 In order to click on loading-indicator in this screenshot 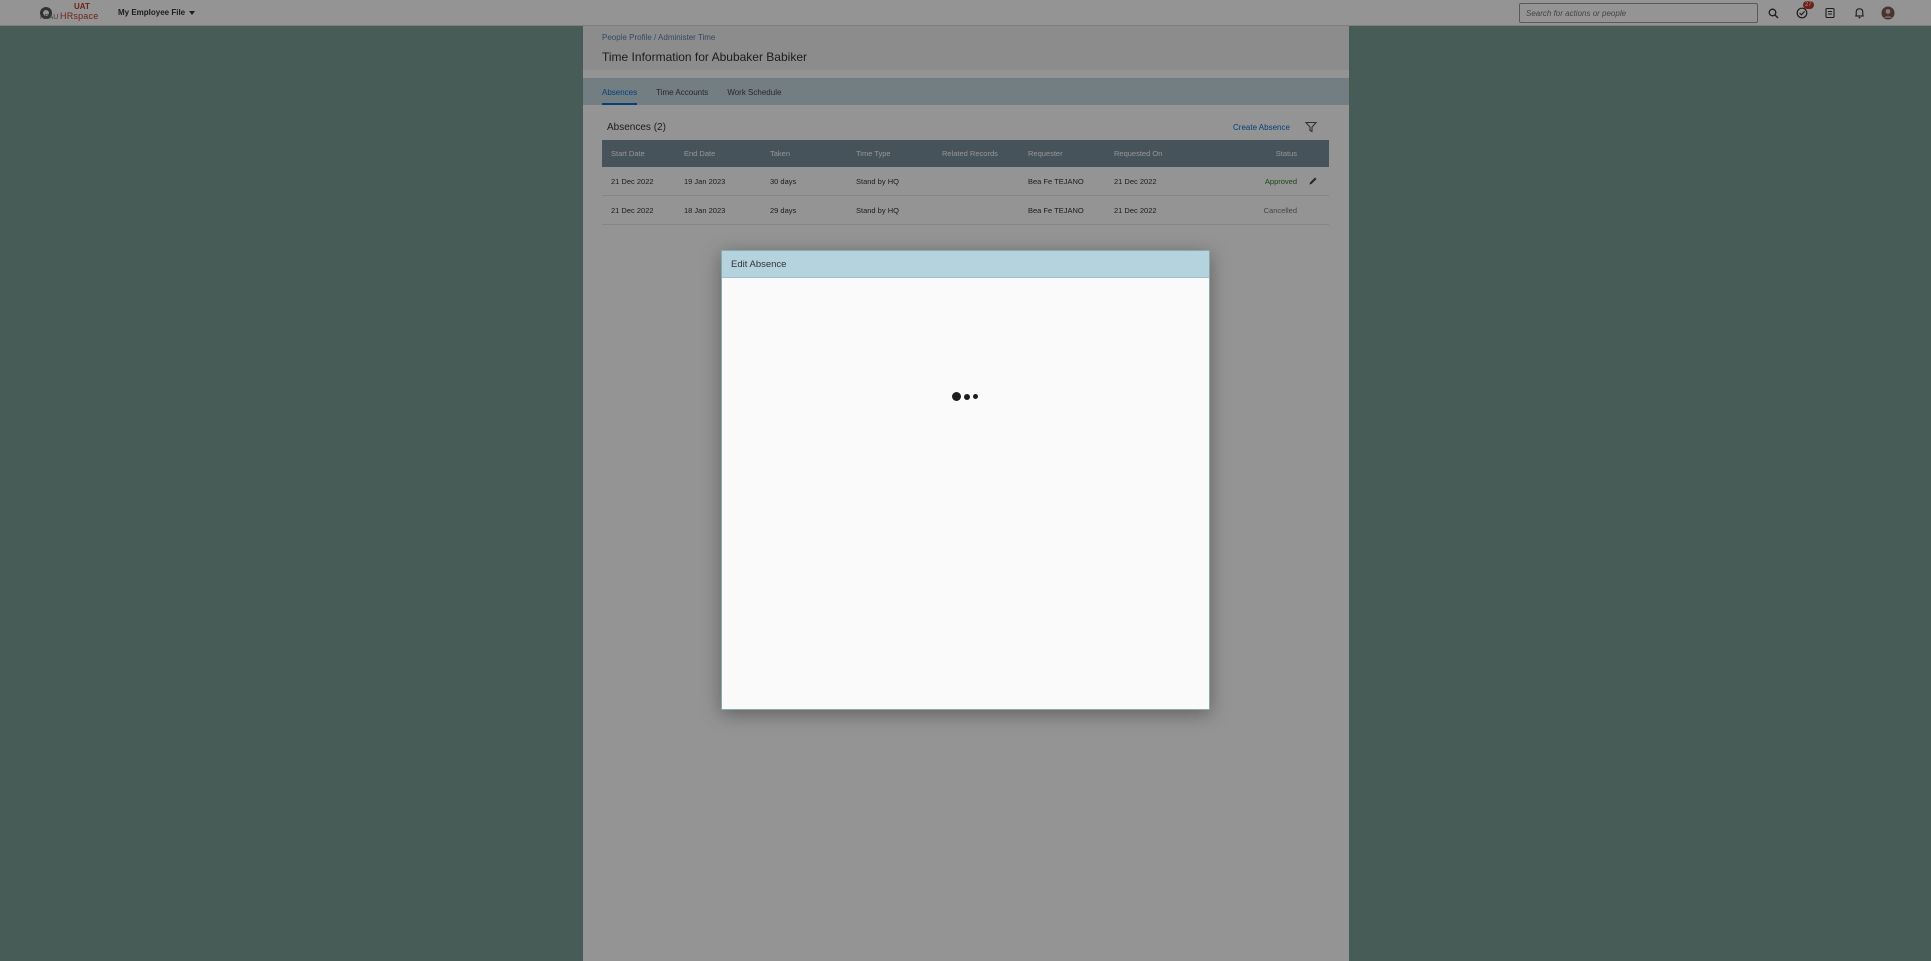, I will do `click(965, 396)`.